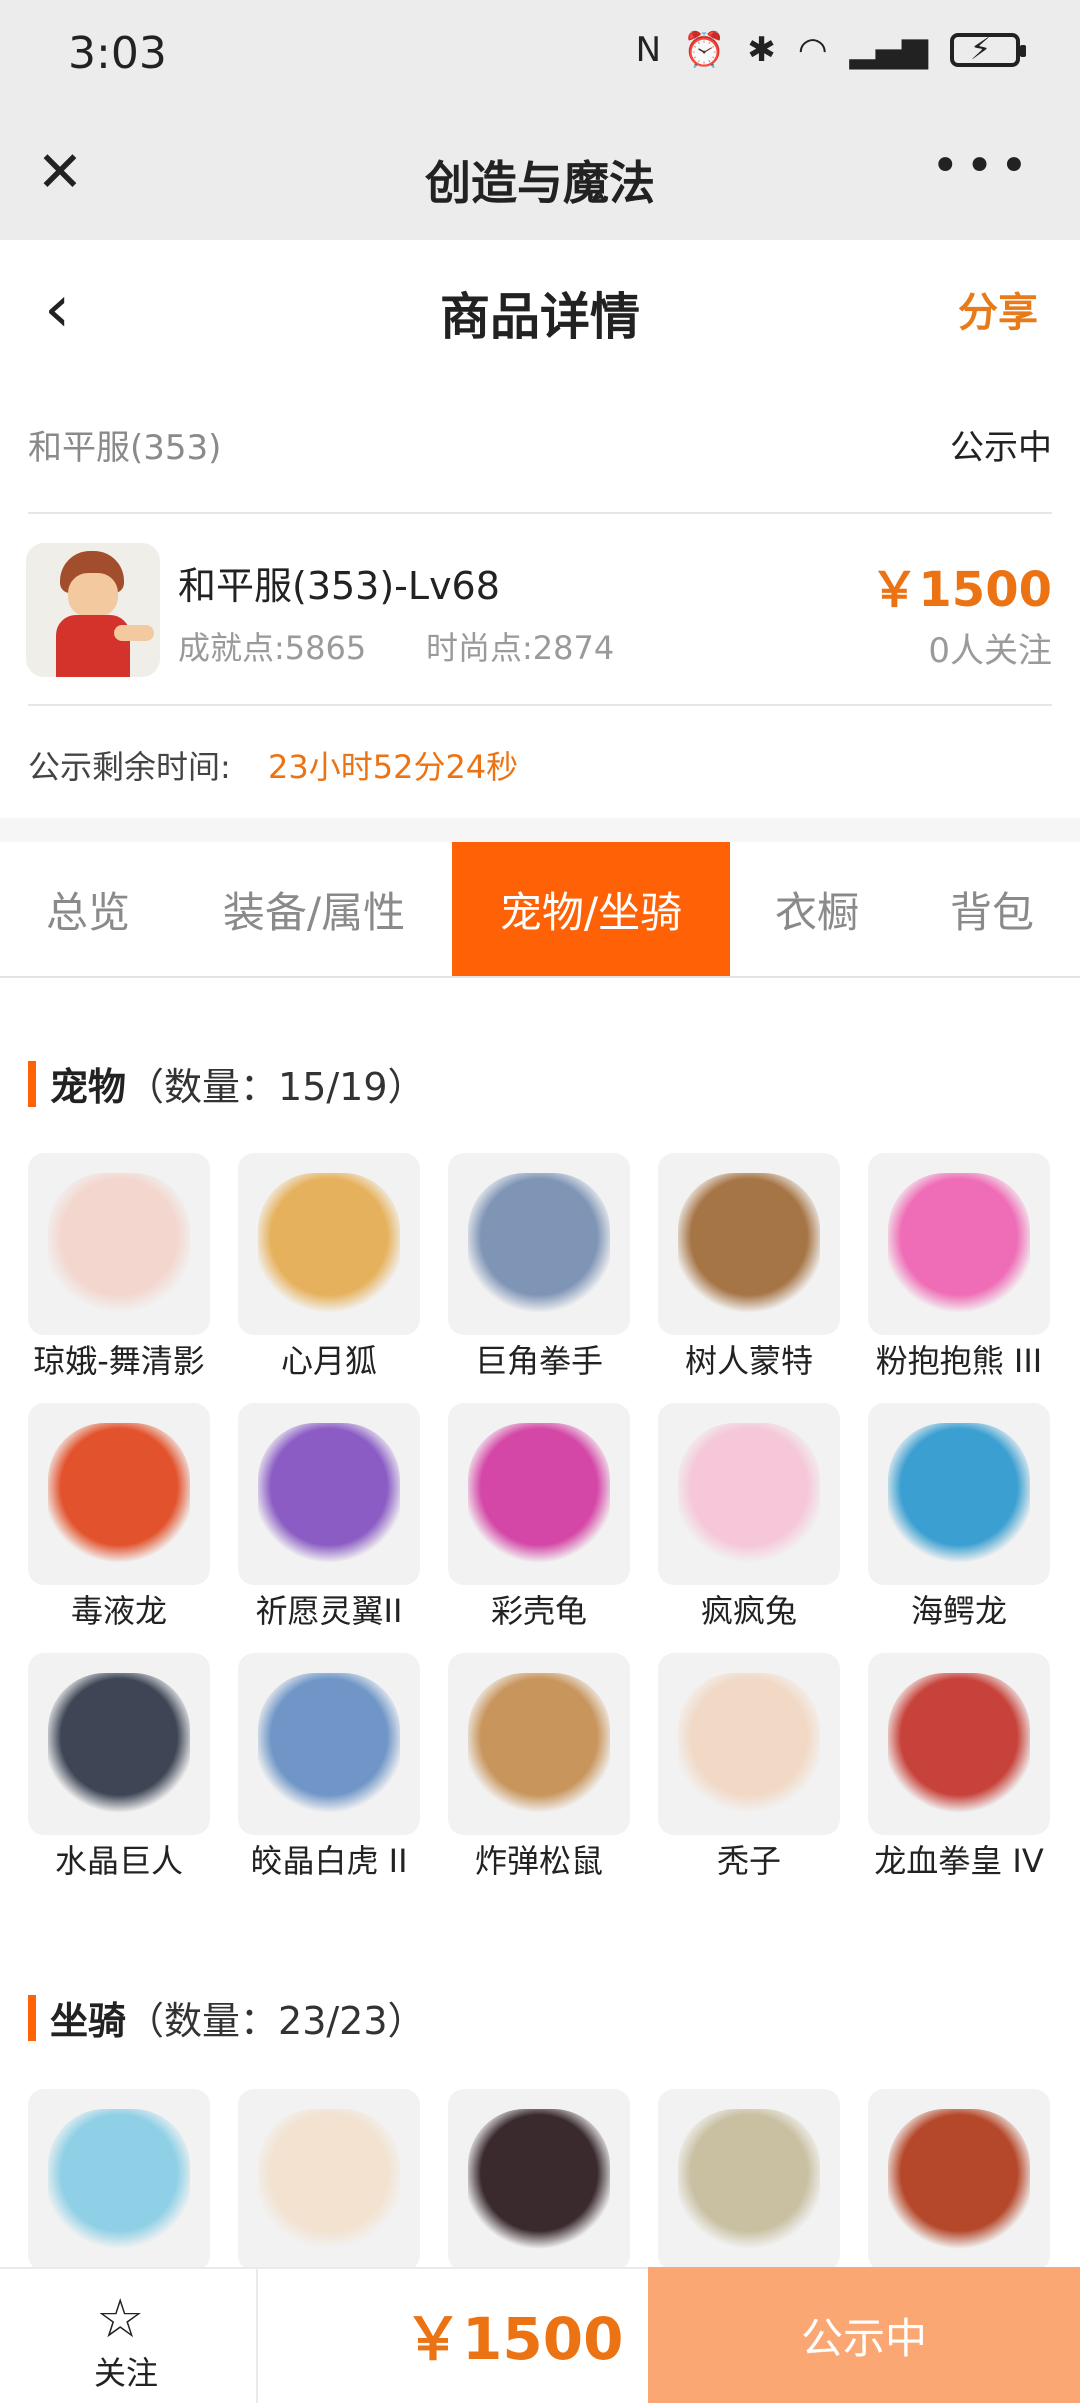  I want to click on achievement-points: 成就点:5865, so click(272, 648).